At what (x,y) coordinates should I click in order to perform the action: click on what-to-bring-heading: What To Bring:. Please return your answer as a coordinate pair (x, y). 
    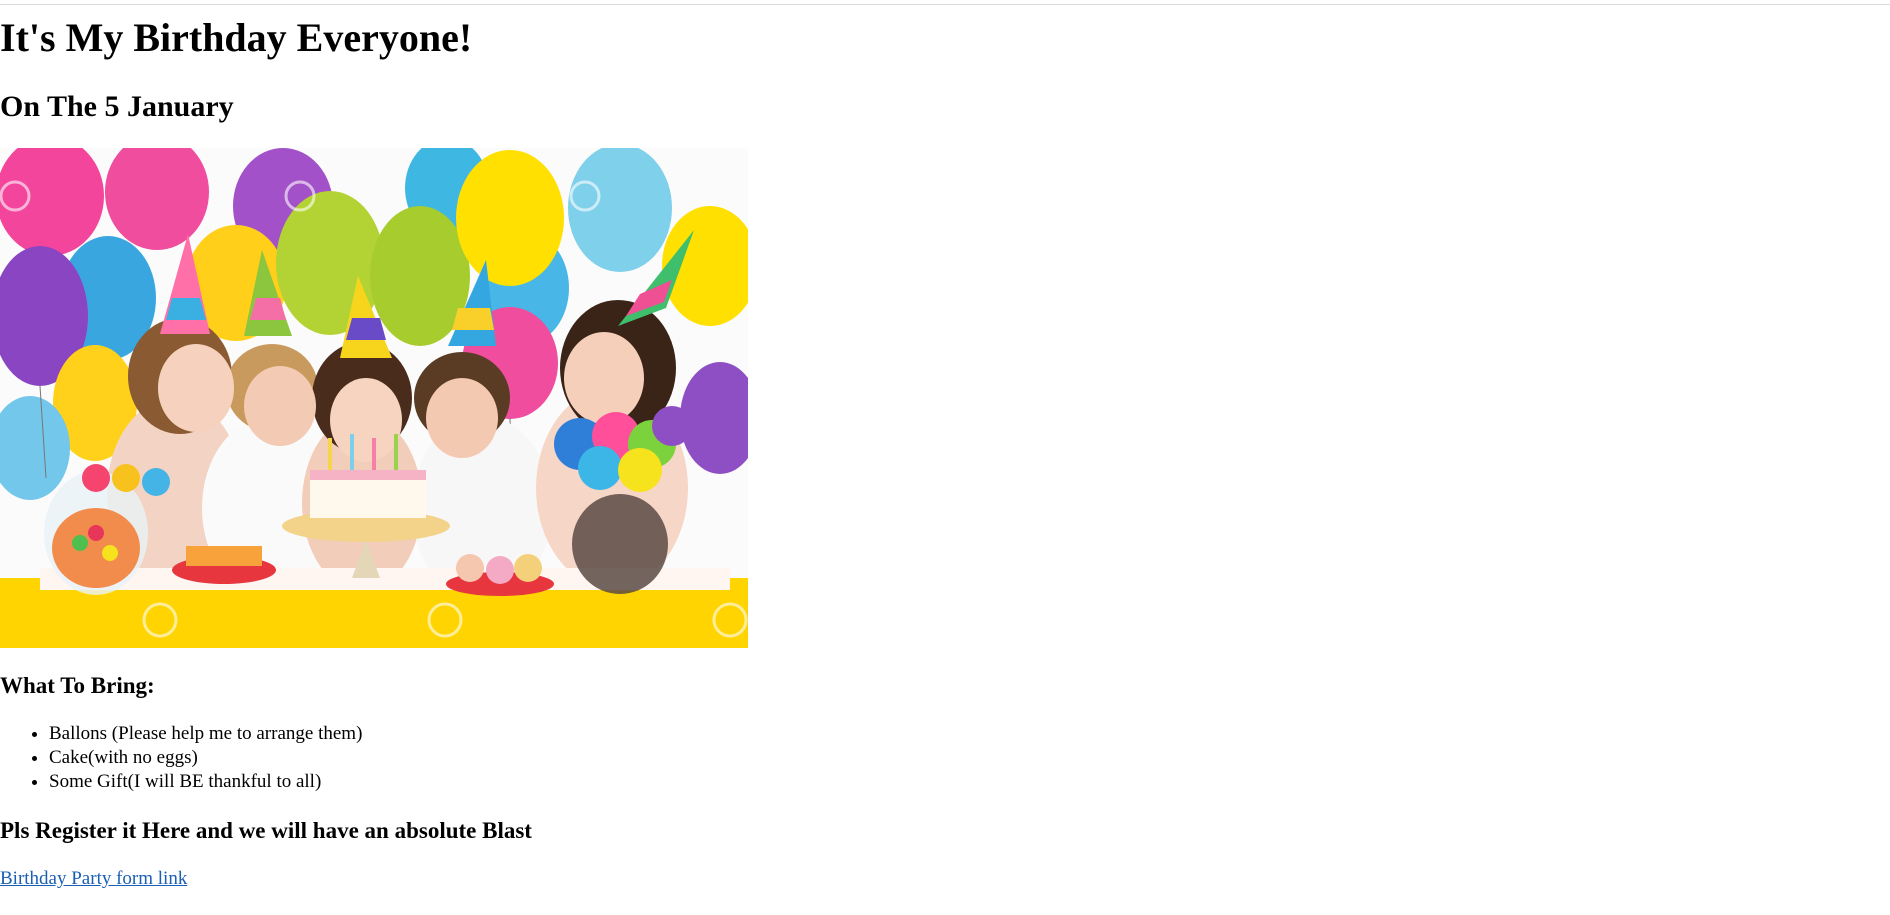
    Looking at the image, I should click on (77, 685).